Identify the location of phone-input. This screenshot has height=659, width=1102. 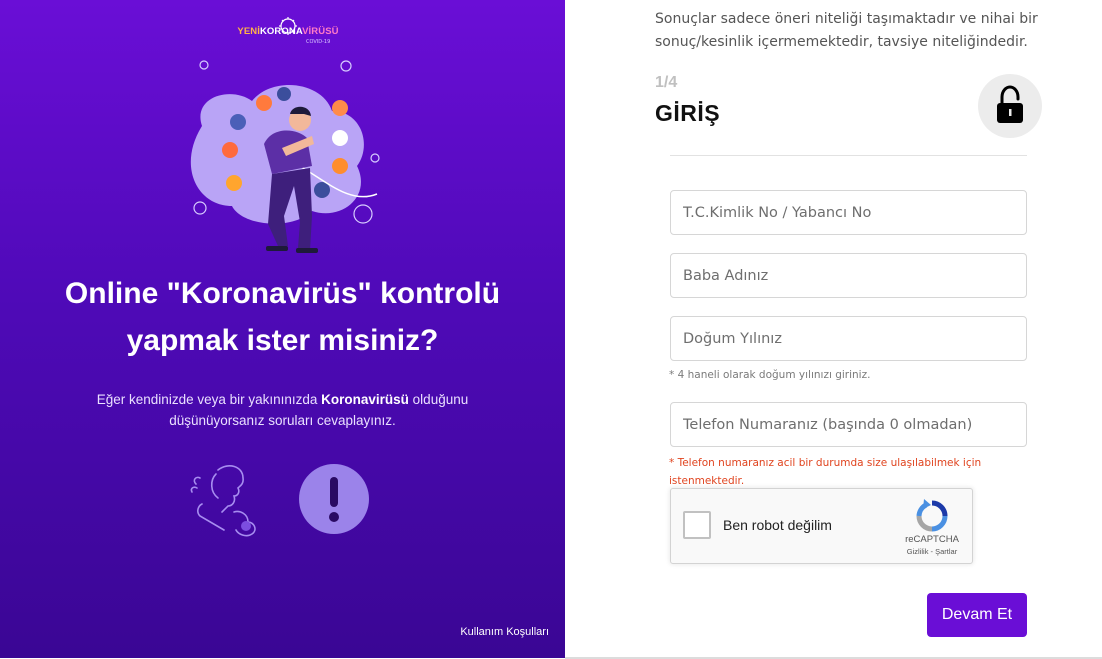
(848, 424).